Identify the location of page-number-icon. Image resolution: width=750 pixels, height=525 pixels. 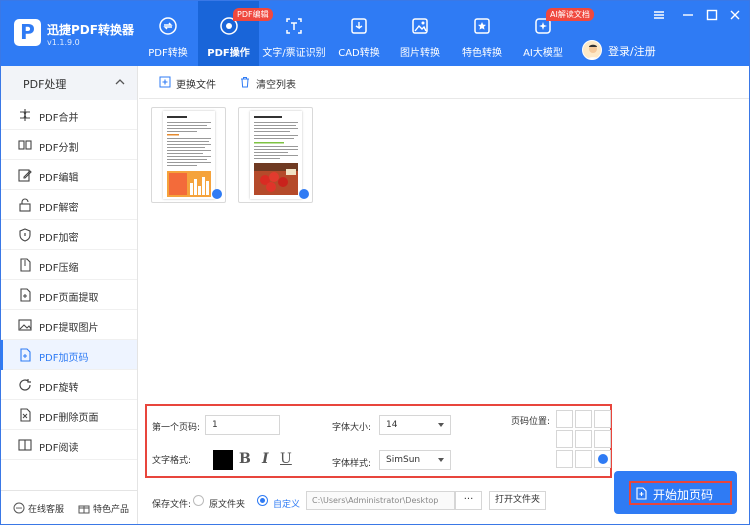
(25, 355).